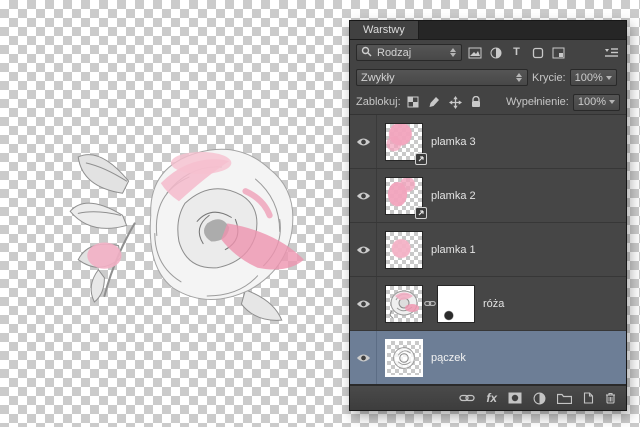 Image resolution: width=640 pixels, height=427 pixels. I want to click on opacity-label: Krycie:, so click(549, 77).